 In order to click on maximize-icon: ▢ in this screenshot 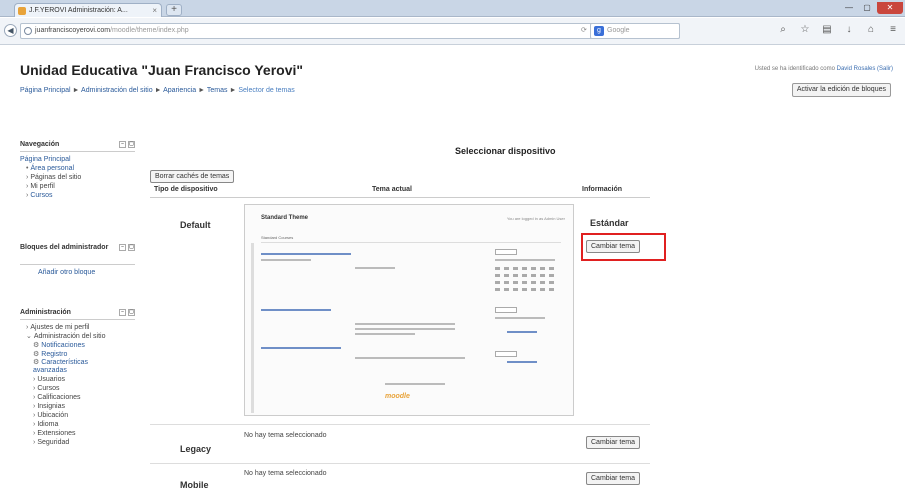, I will do `click(867, 8)`.